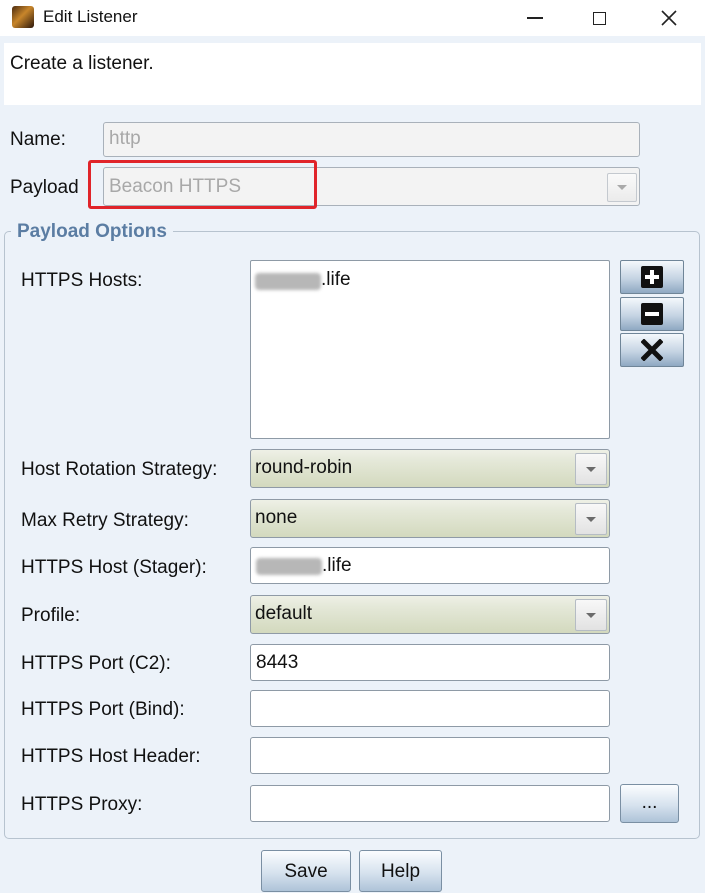  I want to click on remove-host-button, so click(652, 314).